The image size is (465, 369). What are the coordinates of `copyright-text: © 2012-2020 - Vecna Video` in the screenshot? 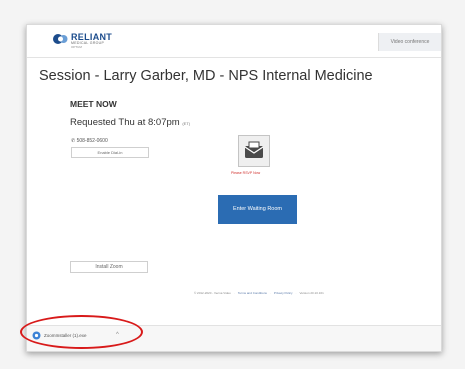 It's located at (212, 293).